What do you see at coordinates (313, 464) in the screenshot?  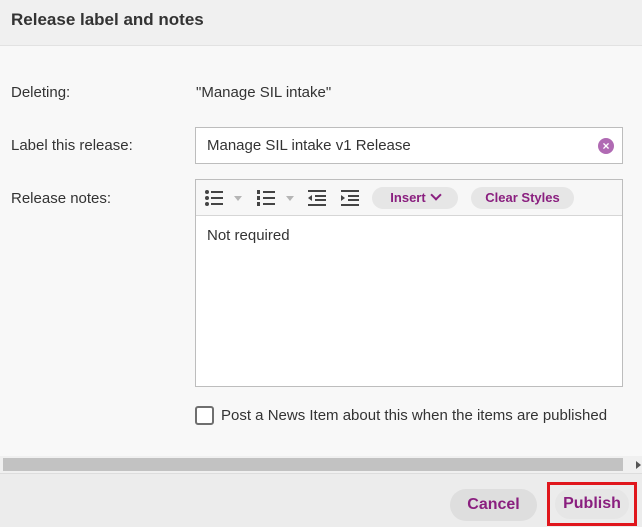 I see `scrollbar-thumb` at bounding box center [313, 464].